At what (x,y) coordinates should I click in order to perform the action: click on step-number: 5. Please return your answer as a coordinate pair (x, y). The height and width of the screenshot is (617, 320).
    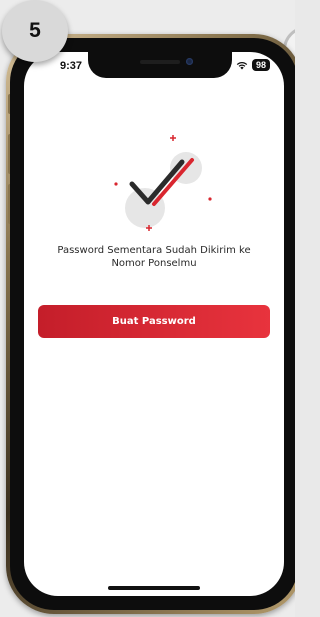
    Looking at the image, I should click on (35, 30).